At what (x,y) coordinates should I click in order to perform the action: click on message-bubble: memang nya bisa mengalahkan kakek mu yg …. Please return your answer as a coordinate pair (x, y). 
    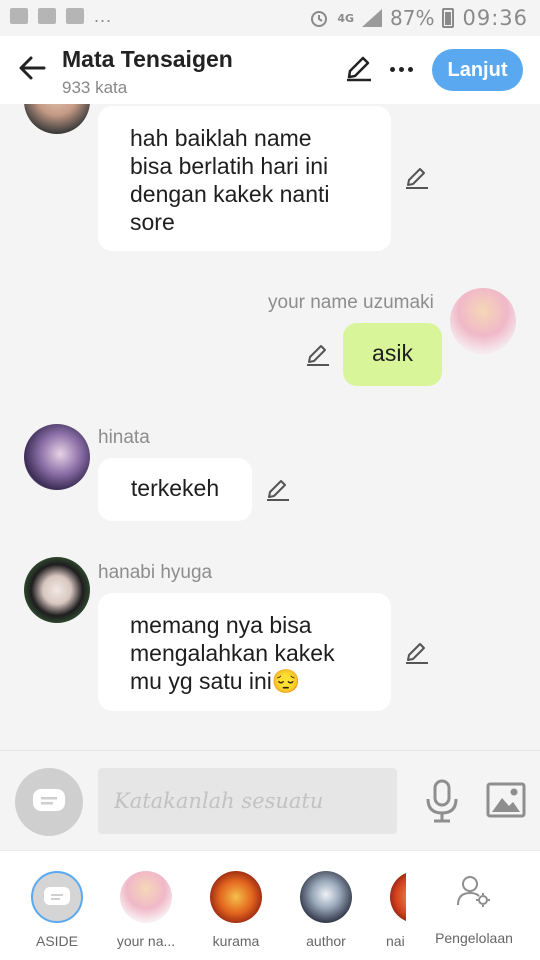
    Looking at the image, I should click on (244, 652).